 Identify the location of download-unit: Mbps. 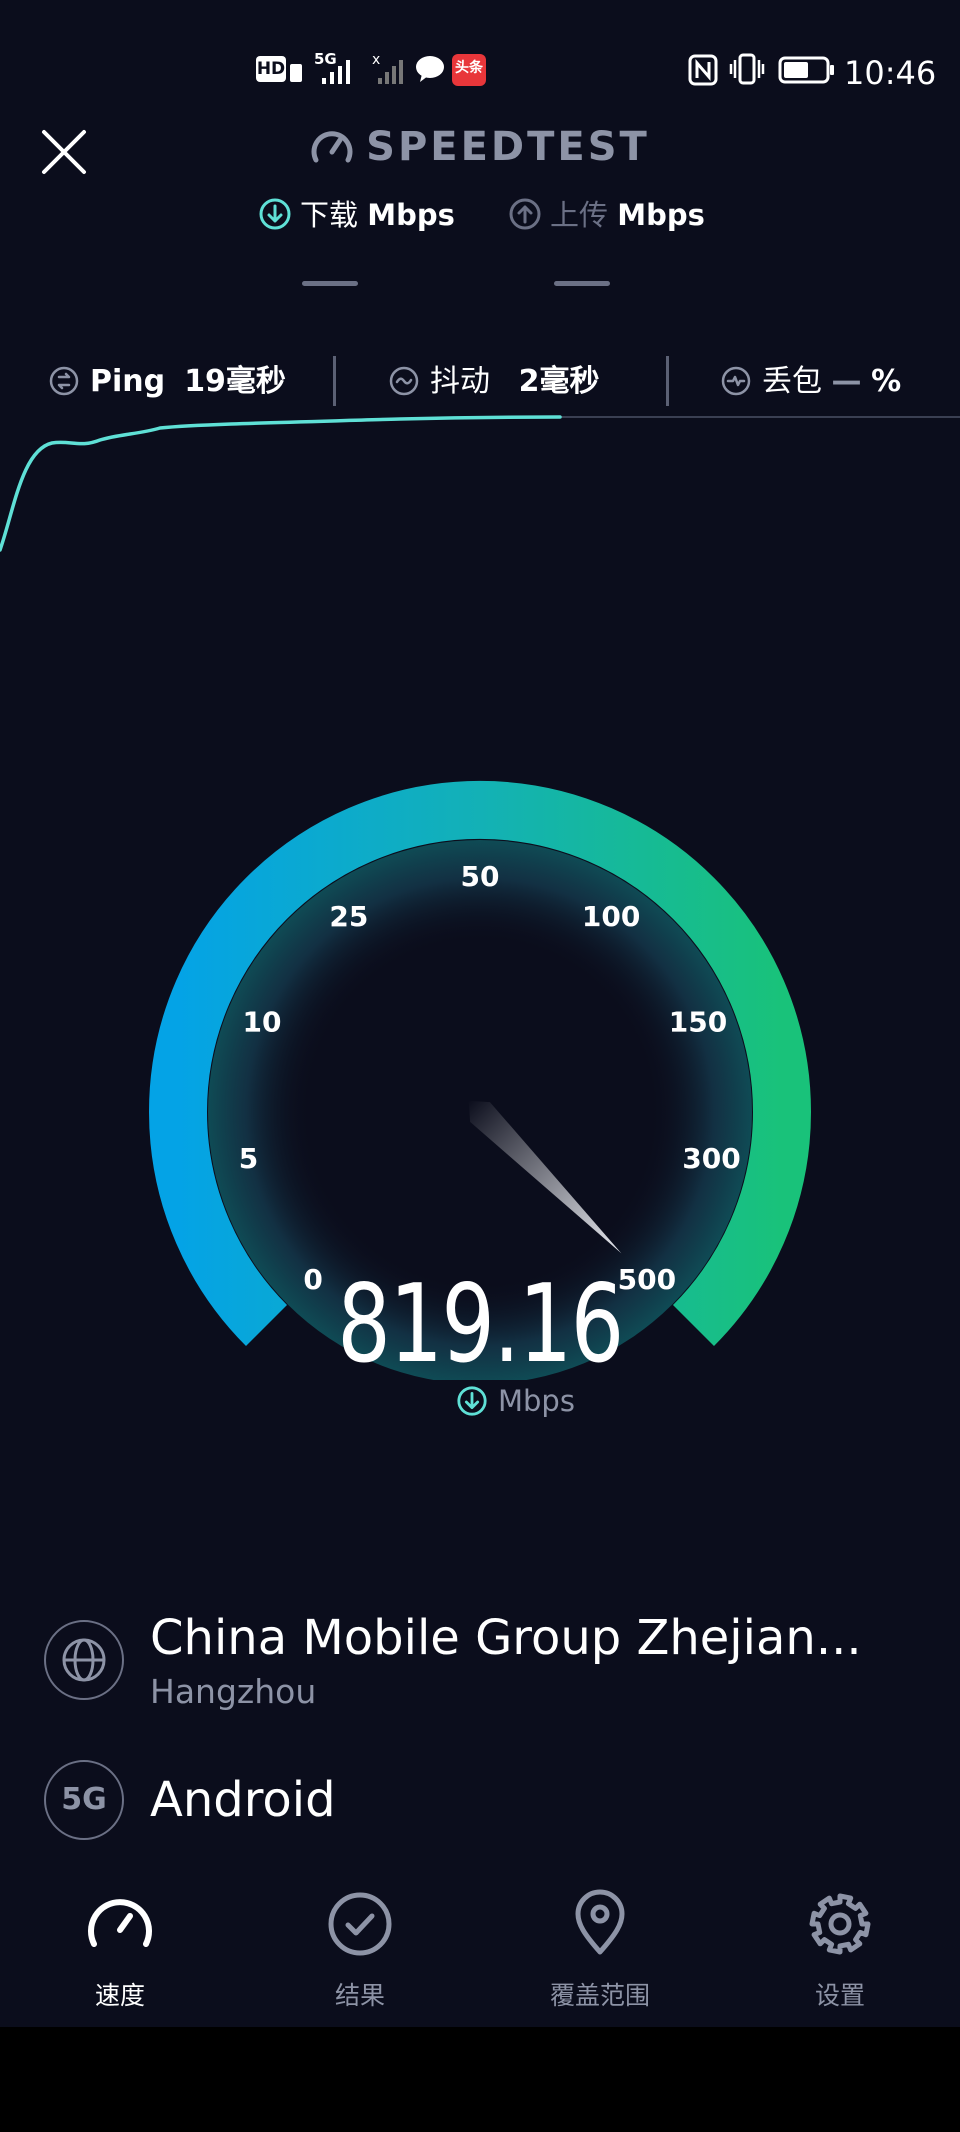
(411, 215).